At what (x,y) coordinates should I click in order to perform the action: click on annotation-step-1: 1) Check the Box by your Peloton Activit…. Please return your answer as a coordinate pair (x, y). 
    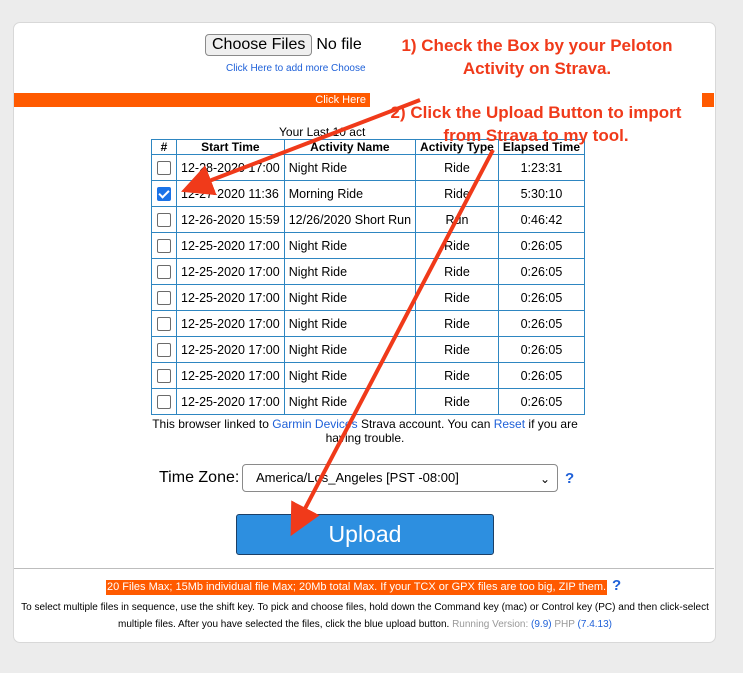
    Looking at the image, I should click on (537, 57).